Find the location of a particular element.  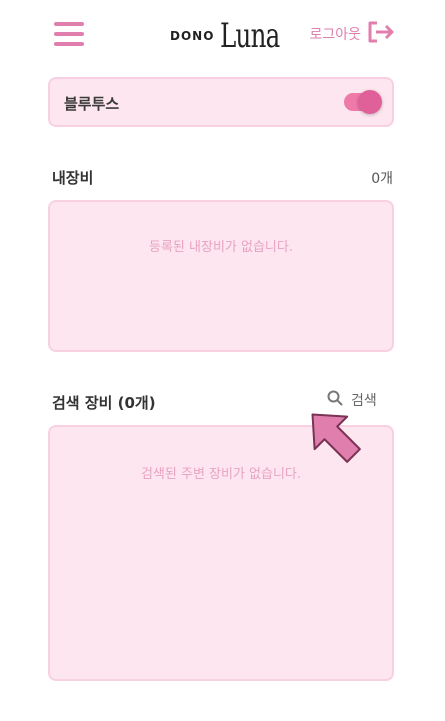

logout-icon is located at coordinates (381, 34).